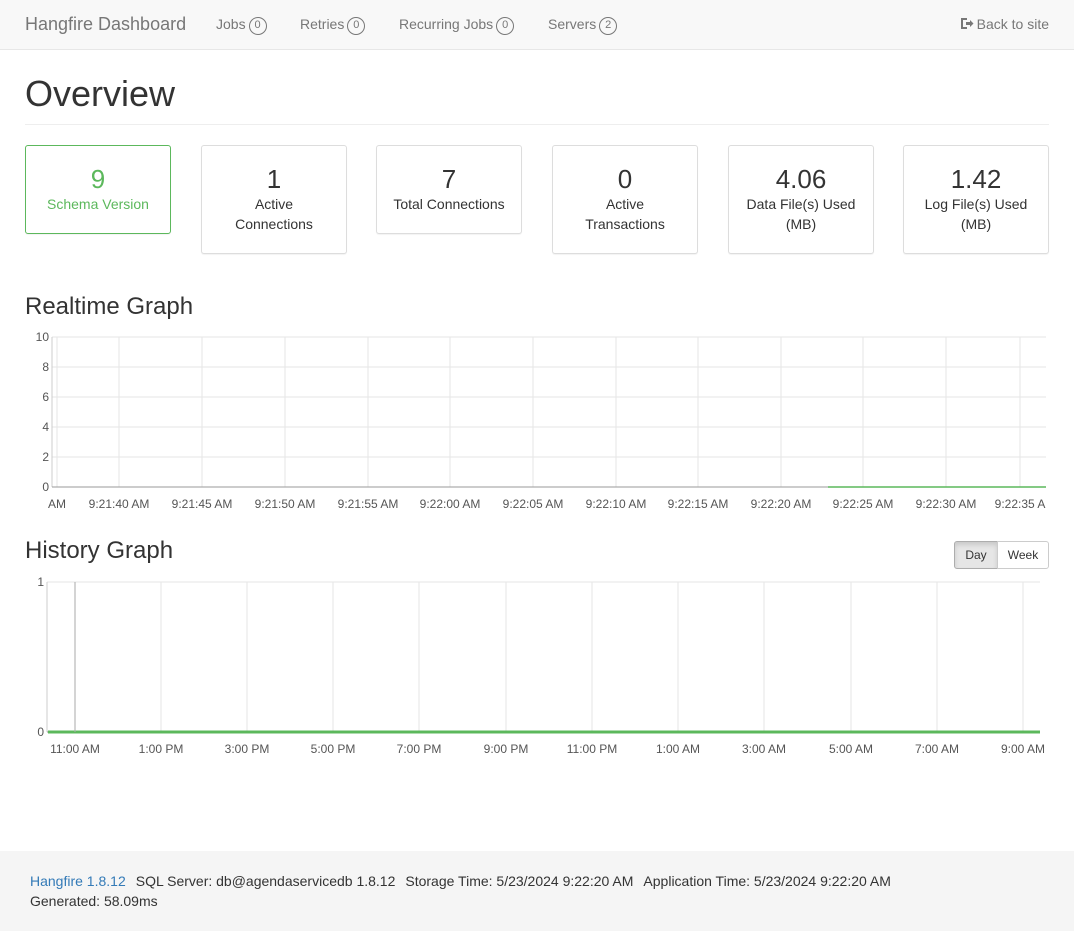 Image resolution: width=1074 pixels, height=931 pixels. Describe the element at coordinates (45, 427) in the screenshot. I see `realtime-y-tick-label: 4` at that location.